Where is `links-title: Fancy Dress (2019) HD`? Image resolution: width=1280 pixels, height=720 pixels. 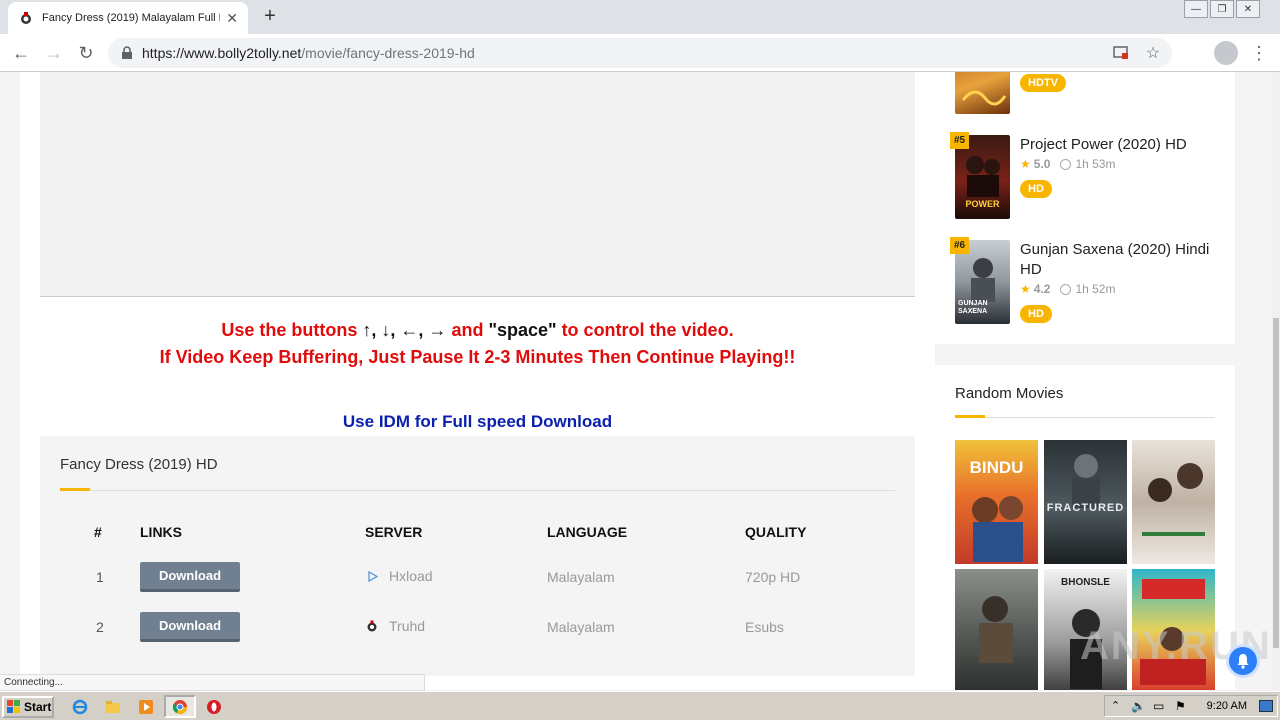
links-title: Fancy Dress (2019) HD is located at coordinates (139, 464).